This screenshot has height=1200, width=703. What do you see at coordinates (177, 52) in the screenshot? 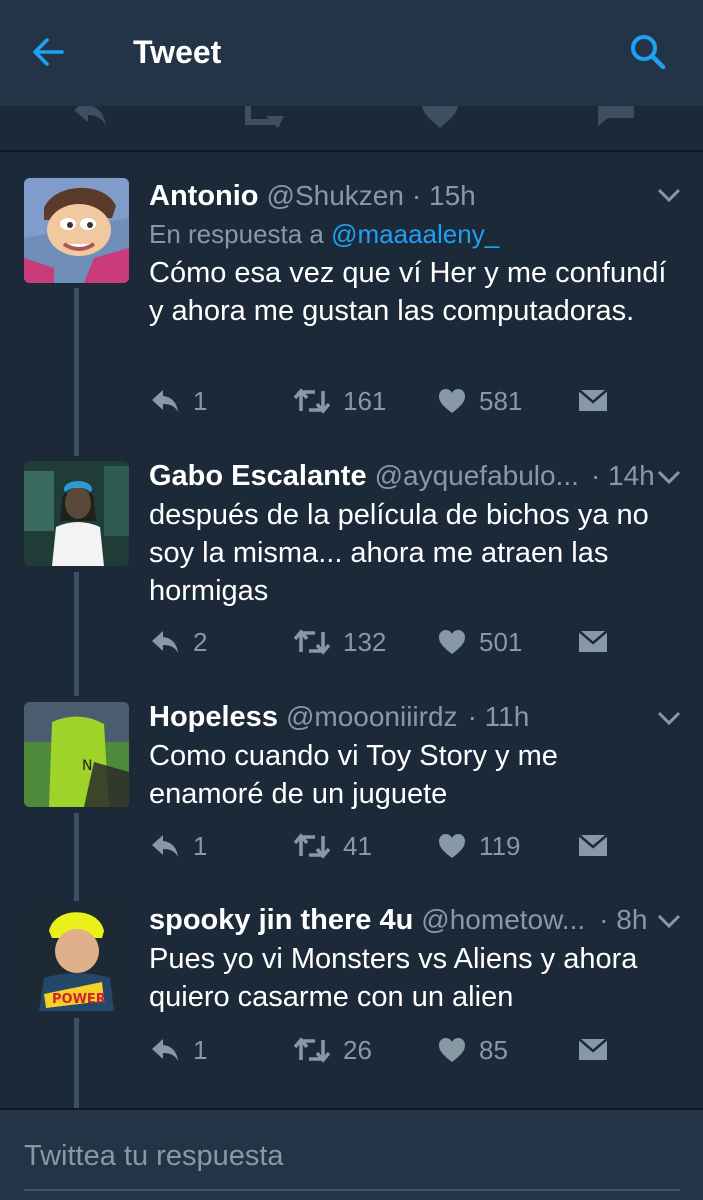
I see `page-title: Tweet` at bounding box center [177, 52].